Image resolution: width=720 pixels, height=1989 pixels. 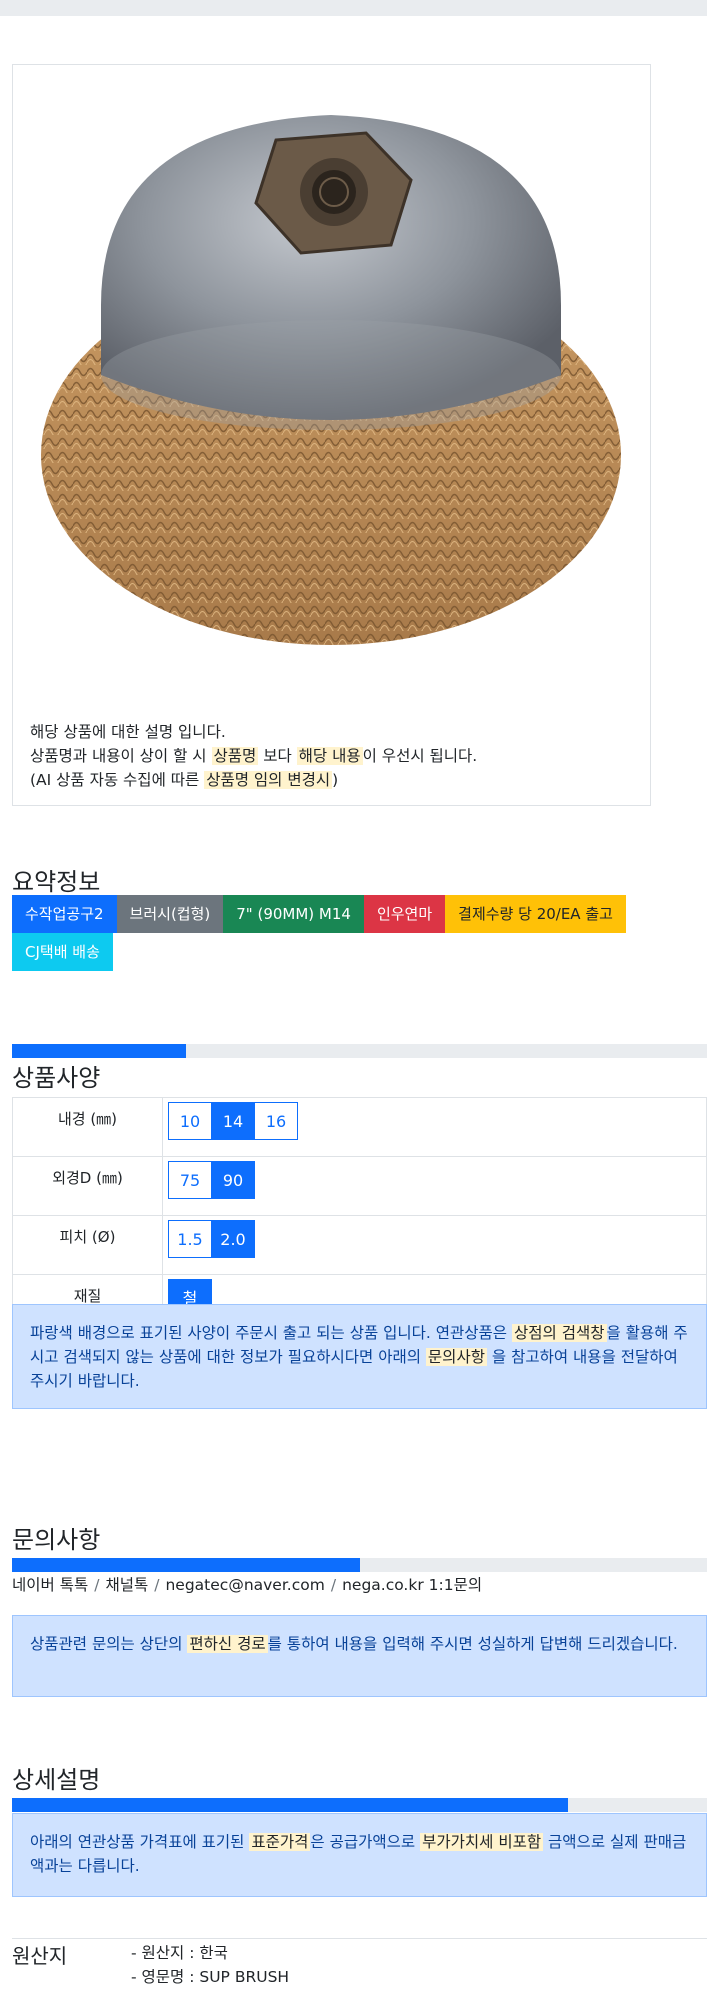 What do you see at coordinates (535, 914) in the screenshot?
I see `badge-quantity: 결제수량 당 20/EA 출고` at bounding box center [535, 914].